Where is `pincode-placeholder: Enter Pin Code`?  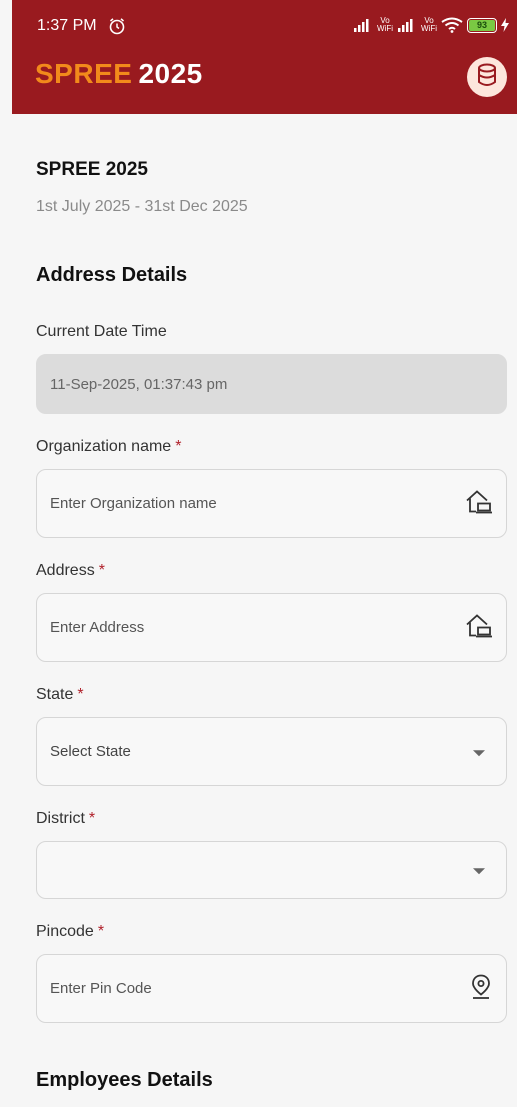
pincode-placeholder: Enter Pin Code is located at coordinates (101, 988).